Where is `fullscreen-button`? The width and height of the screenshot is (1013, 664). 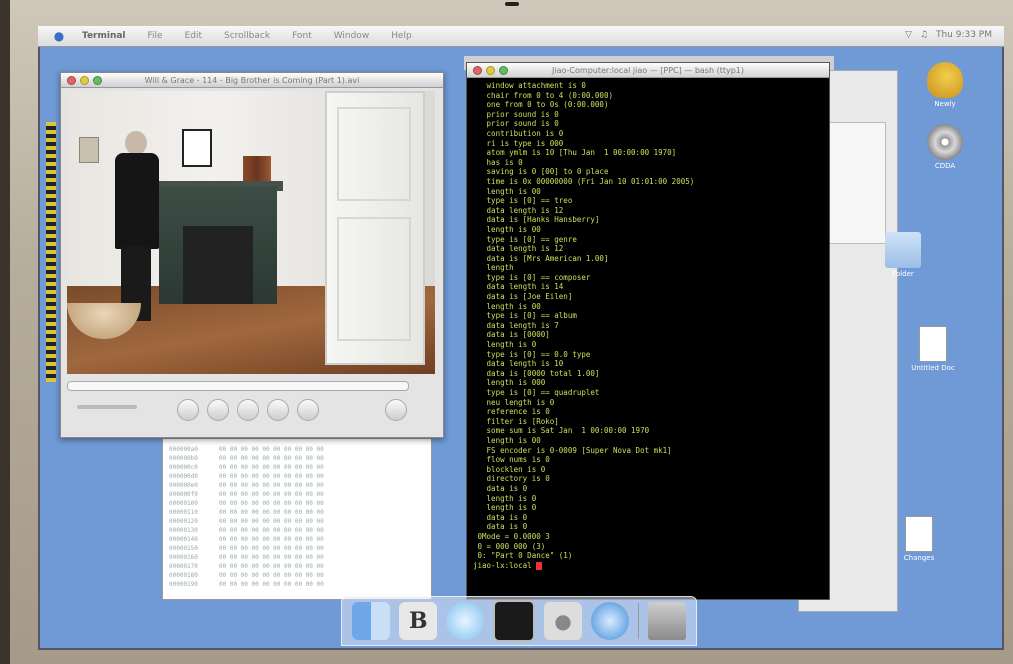
fullscreen-button is located at coordinates (396, 410).